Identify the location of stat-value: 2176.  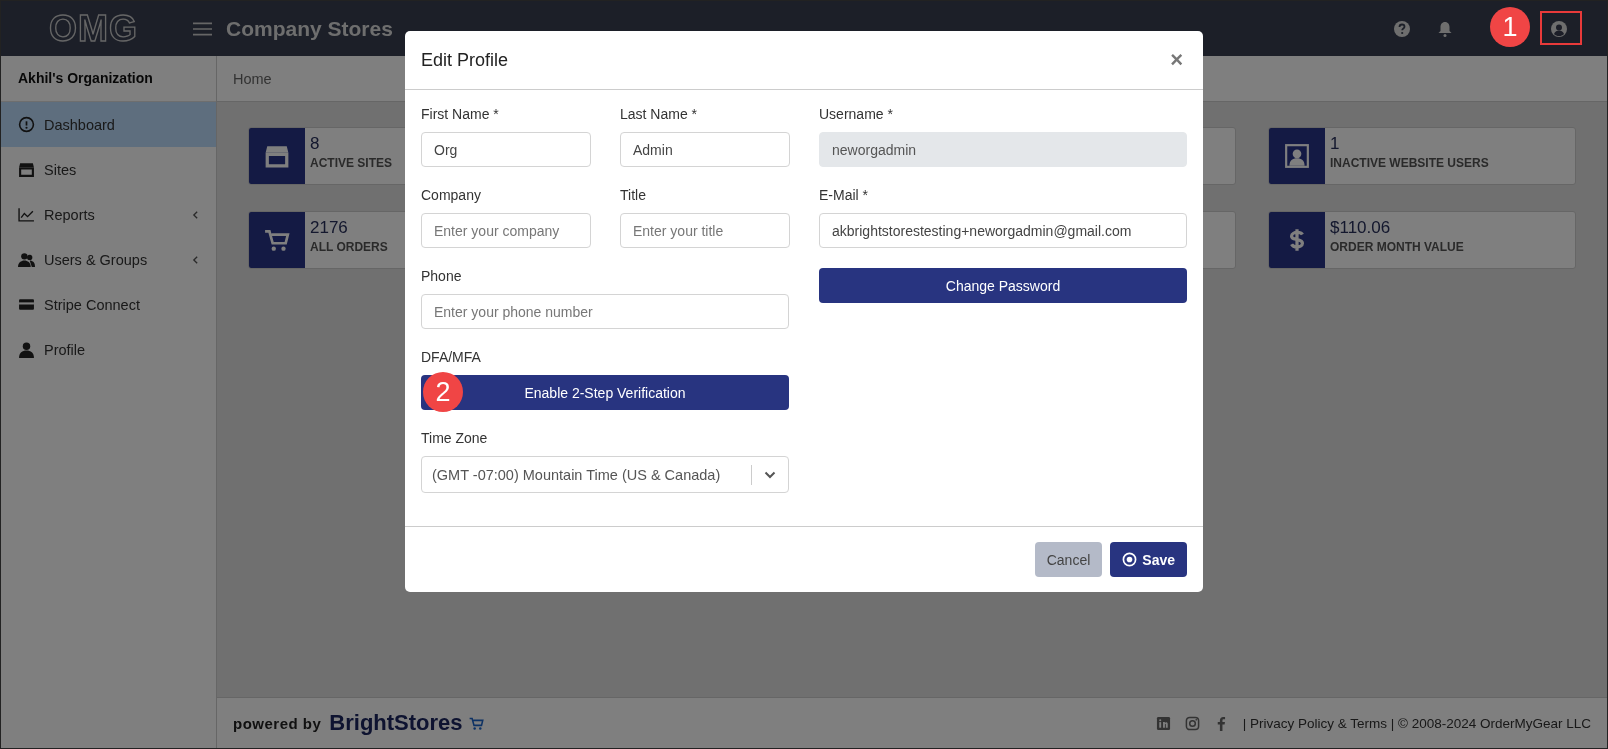
(329, 228).